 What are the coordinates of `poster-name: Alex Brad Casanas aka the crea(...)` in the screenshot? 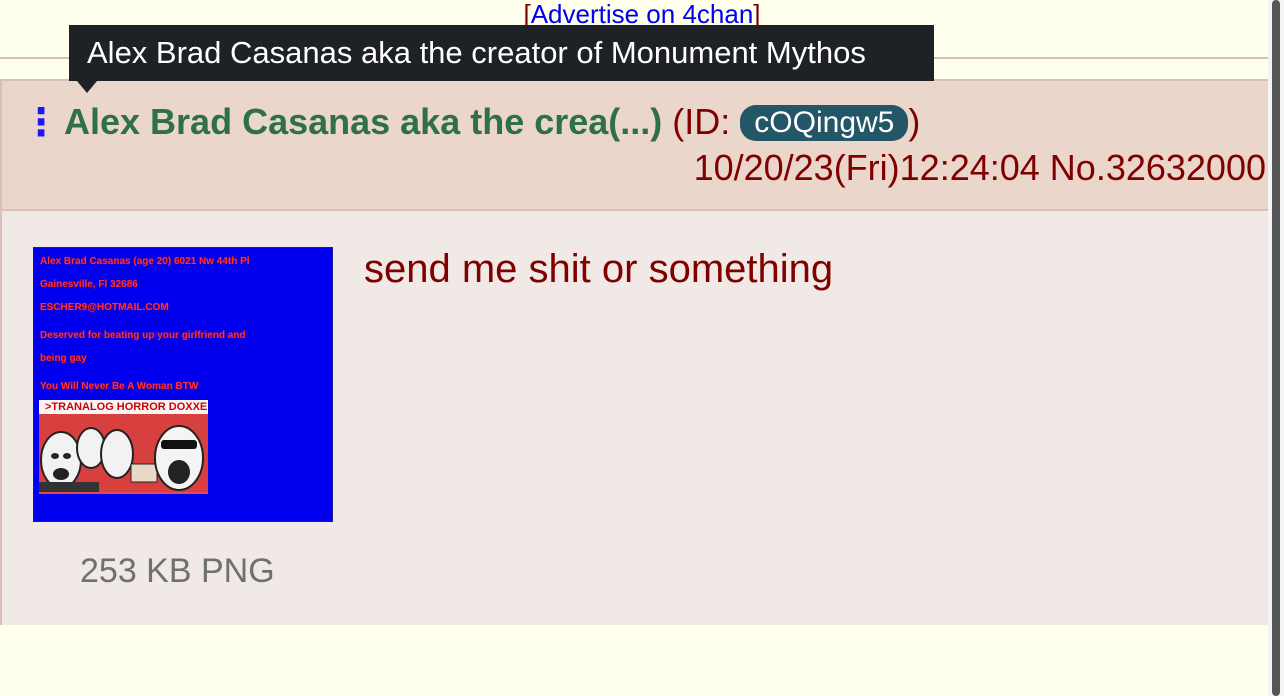 It's located at (363, 121).